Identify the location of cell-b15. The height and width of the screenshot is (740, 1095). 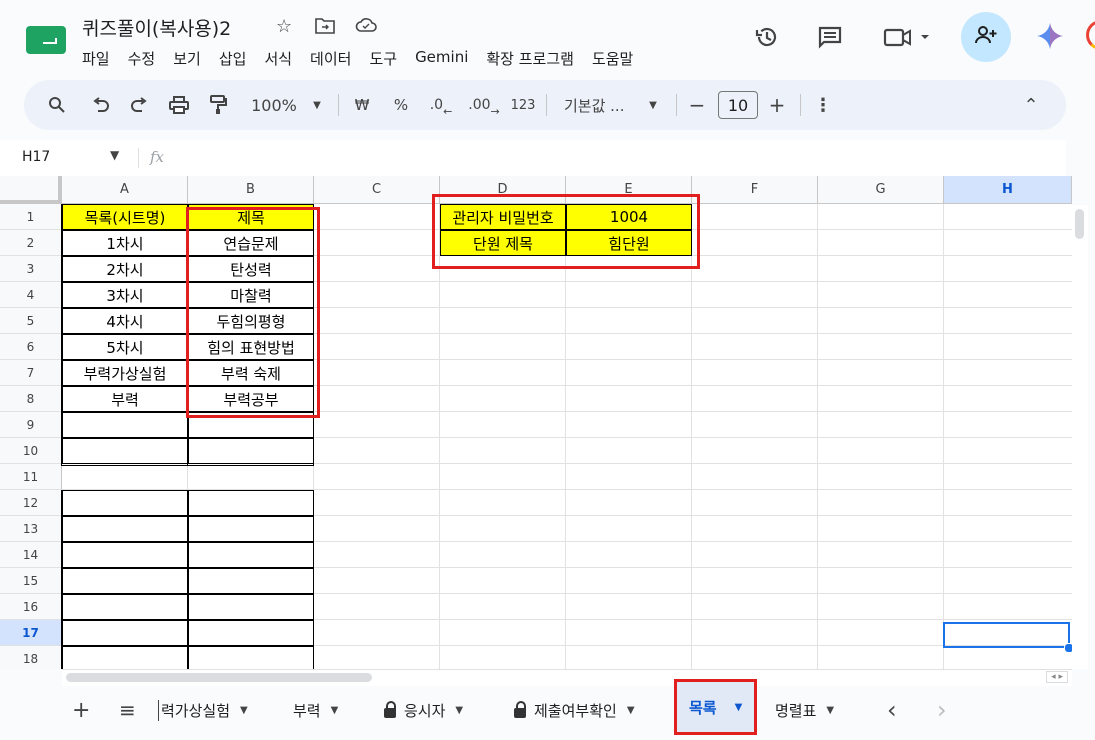
(251, 581).